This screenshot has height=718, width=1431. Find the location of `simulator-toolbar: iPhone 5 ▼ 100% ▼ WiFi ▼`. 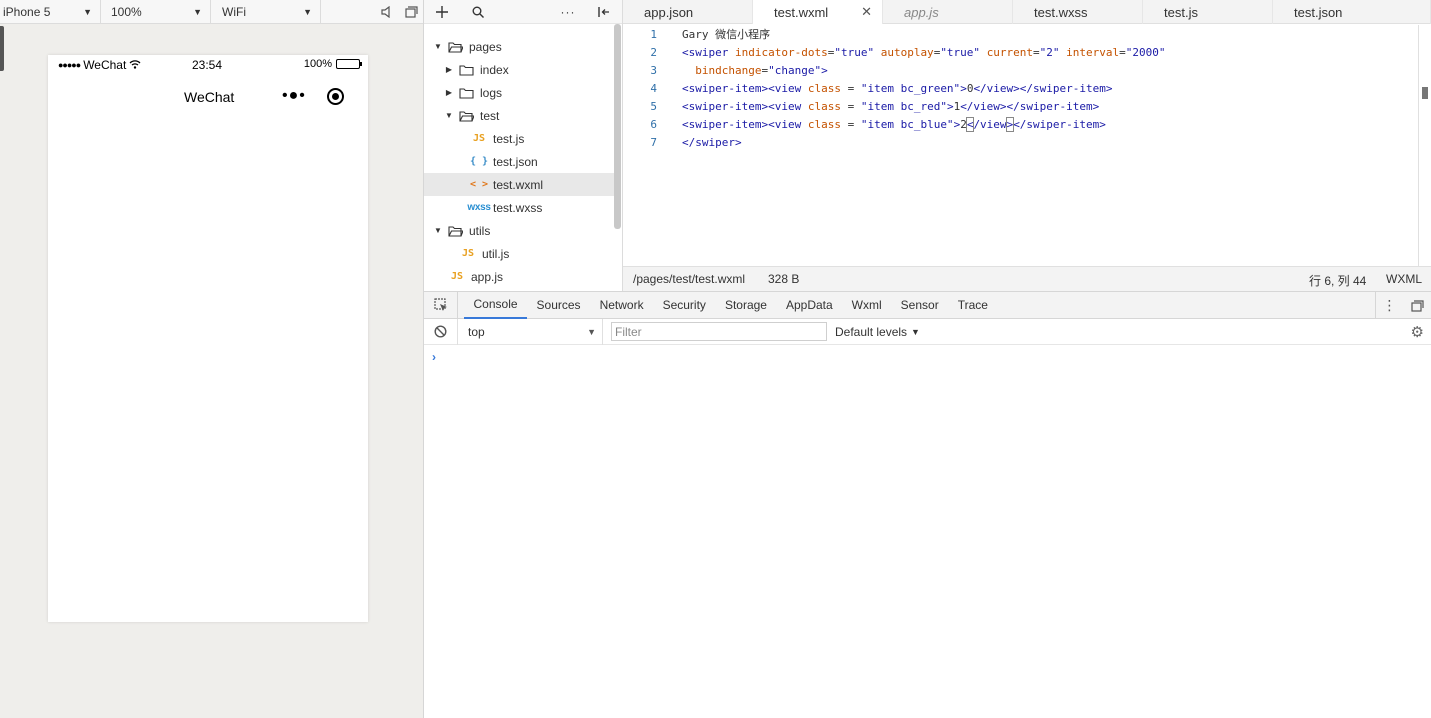

simulator-toolbar: iPhone 5 ▼ 100% ▼ WiFi ▼ is located at coordinates (211, 12).